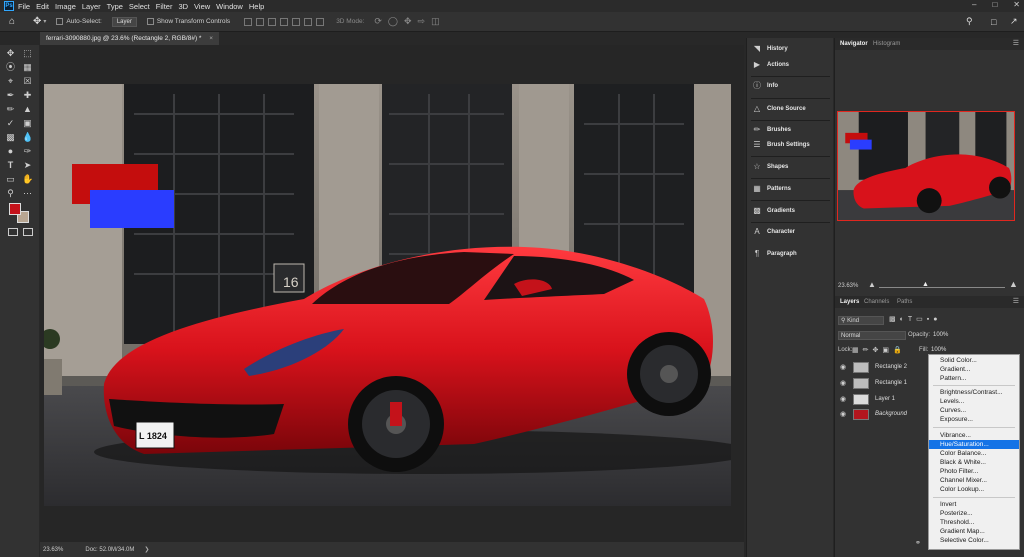 The width and height of the screenshot is (1024, 557). What do you see at coordinates (926, 166) in the screenshot?
I see `navigator-preview` at bounding box center [926, 166].